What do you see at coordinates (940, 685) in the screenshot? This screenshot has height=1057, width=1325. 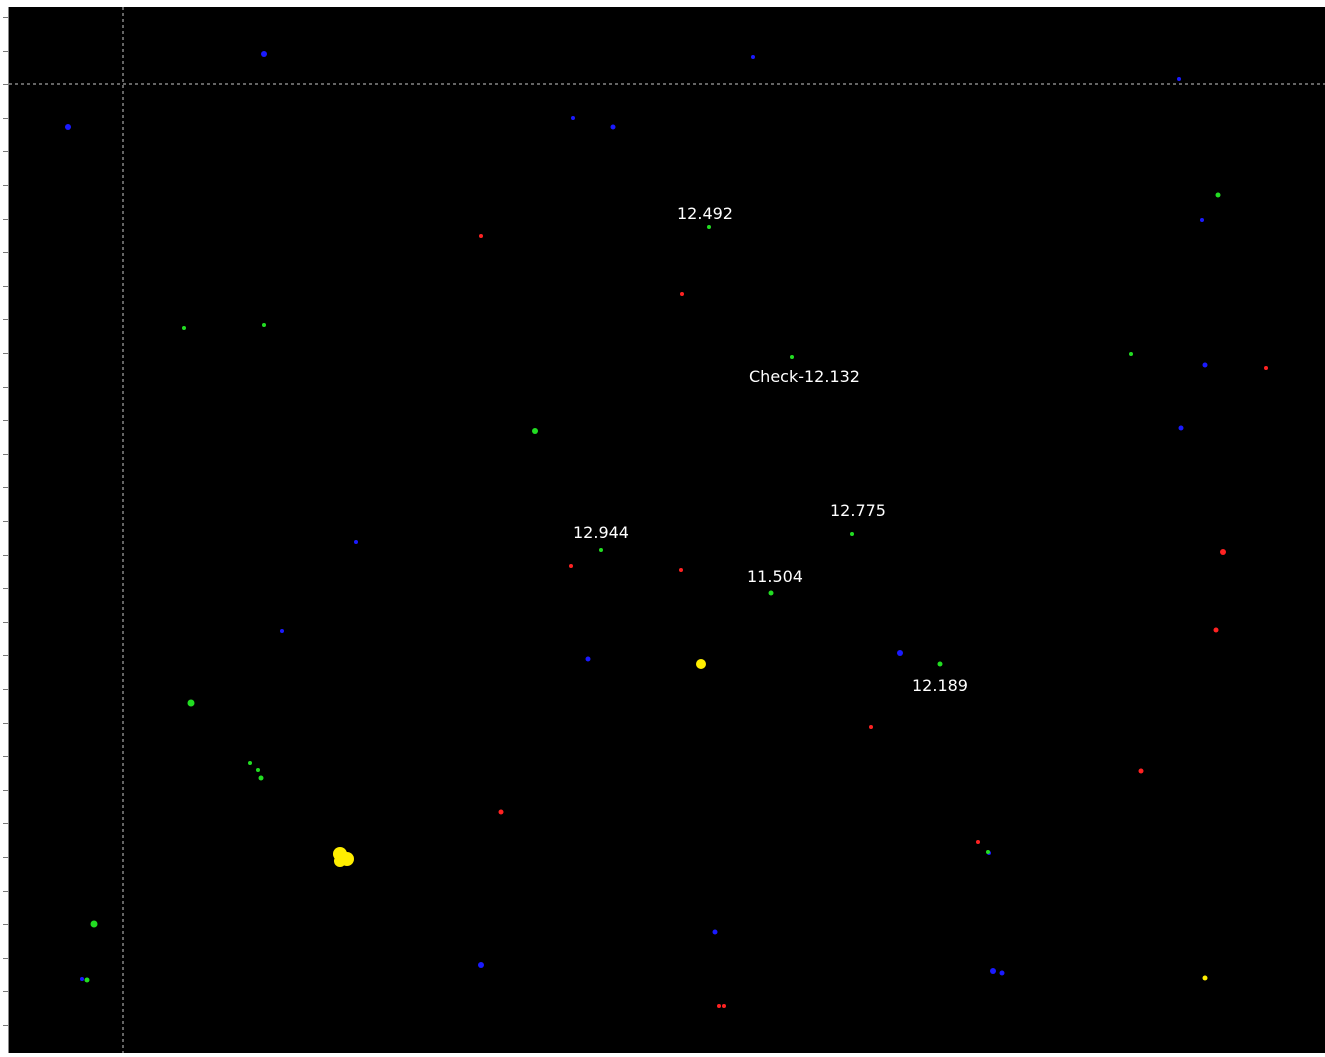 I see `star-label-12-189: 12.189` at bounding box center [940, 685].